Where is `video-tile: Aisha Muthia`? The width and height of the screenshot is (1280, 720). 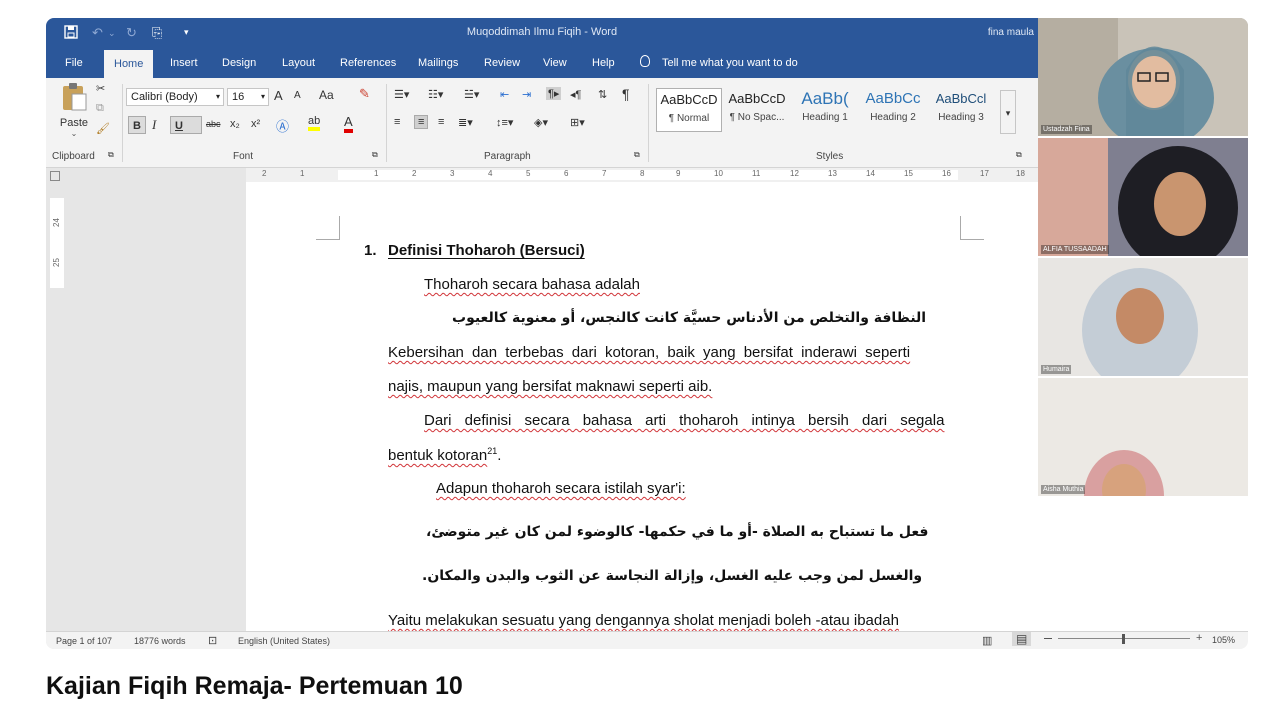
video-tile: Aisha Muthia is located at coordinates (1143, 437).